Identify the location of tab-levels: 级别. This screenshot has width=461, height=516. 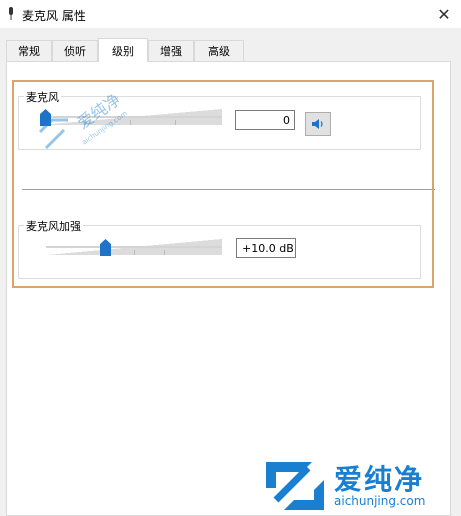
(123, 50).